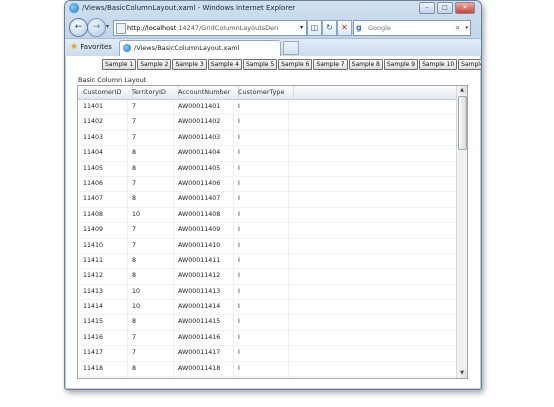  I want to click on favorites-button: ★ Favorites, so click(91, 47).